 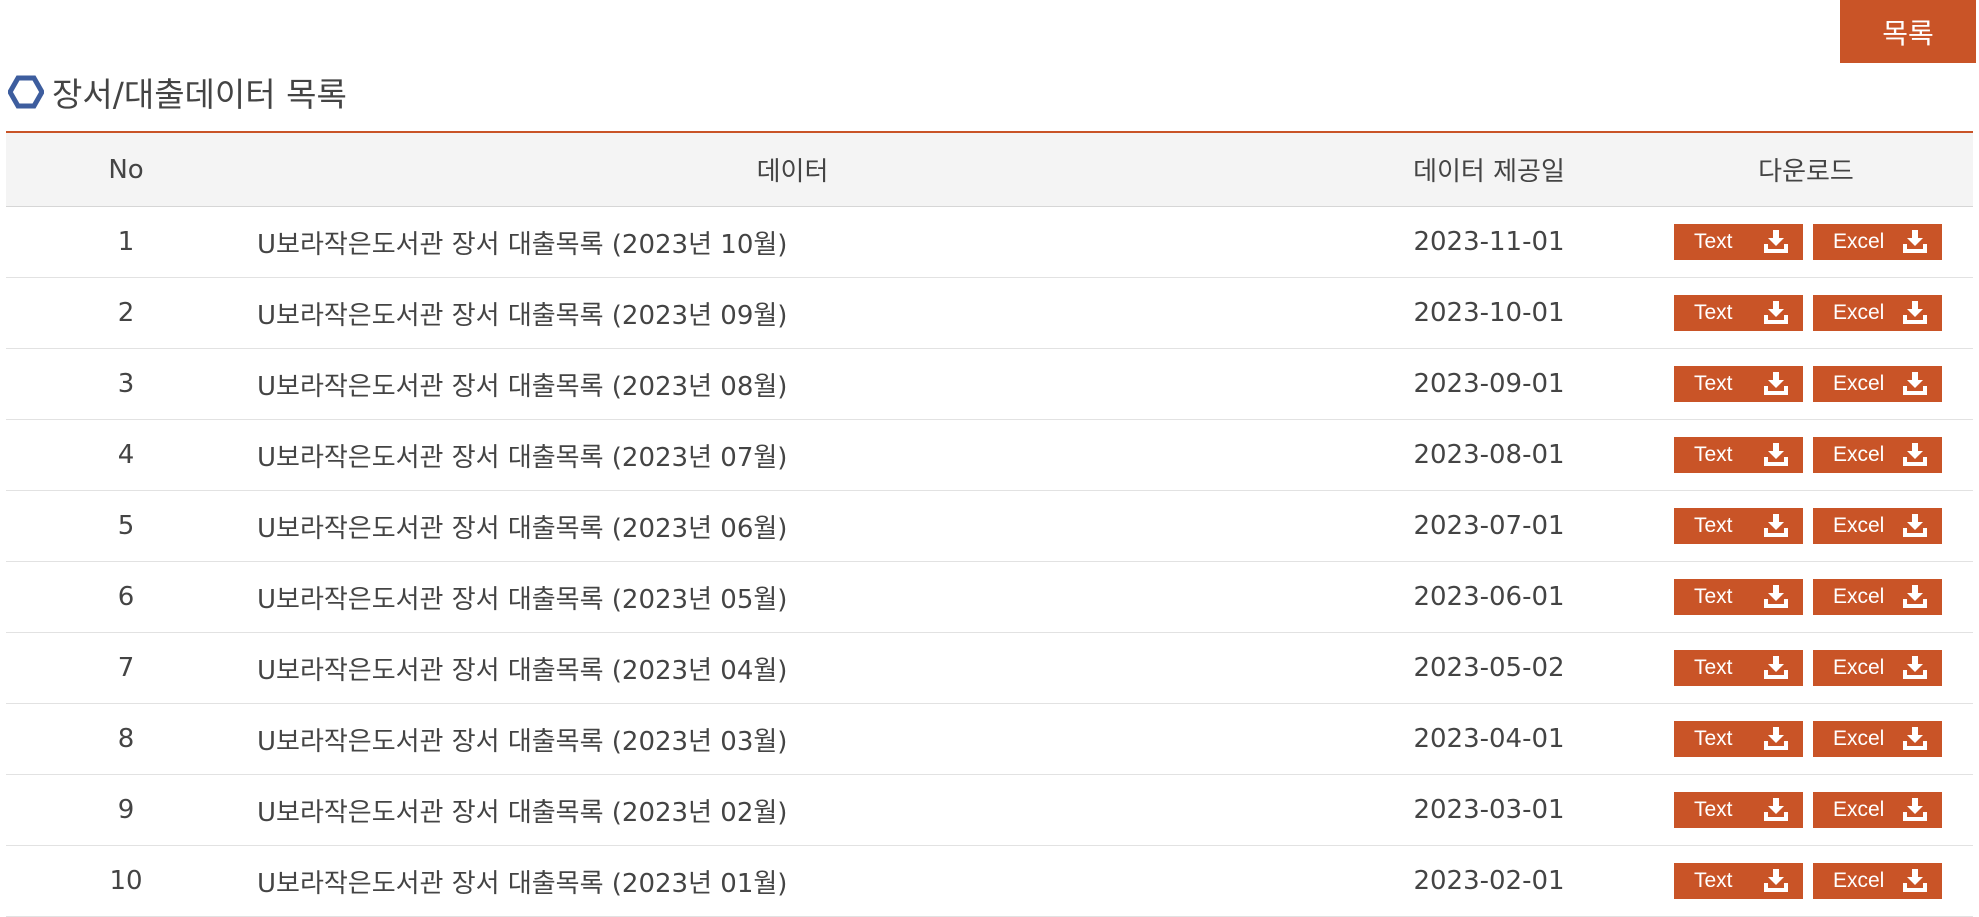 I want to click on table-header-row: No 데이터 데이터 제공일 다운로드, so click(x=989, y=169).